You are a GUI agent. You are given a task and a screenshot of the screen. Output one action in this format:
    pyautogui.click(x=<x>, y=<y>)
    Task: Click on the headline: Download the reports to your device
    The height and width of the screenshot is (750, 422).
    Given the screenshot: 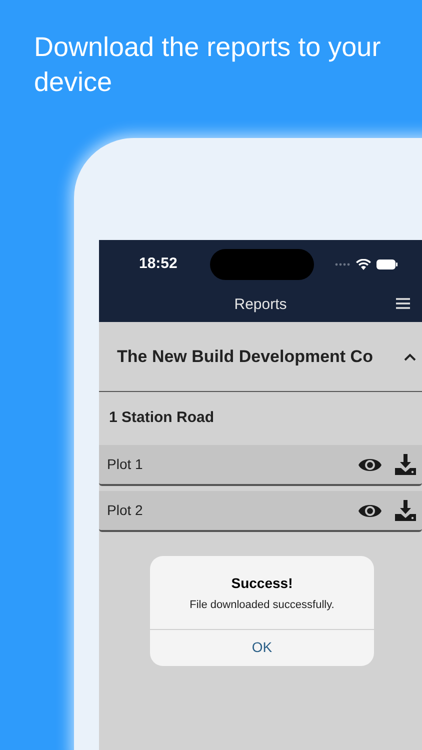 What is the action you would take?
    pyautogui.click(x=208, y=65)
    